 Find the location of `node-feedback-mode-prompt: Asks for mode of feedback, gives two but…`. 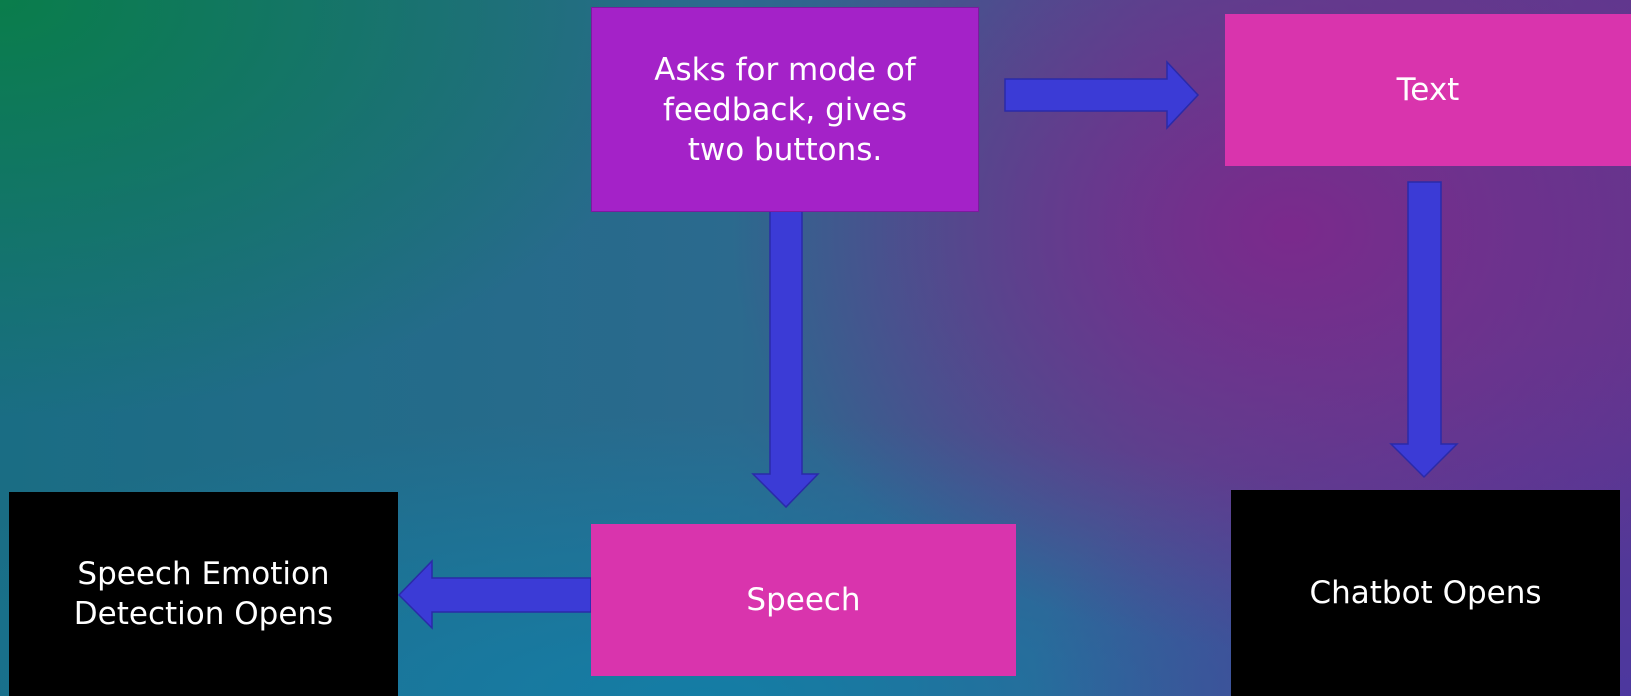

node-feedback-mode-prompt: Asks for mode of feedback, gives two but… is located at coordinates (785, 109).